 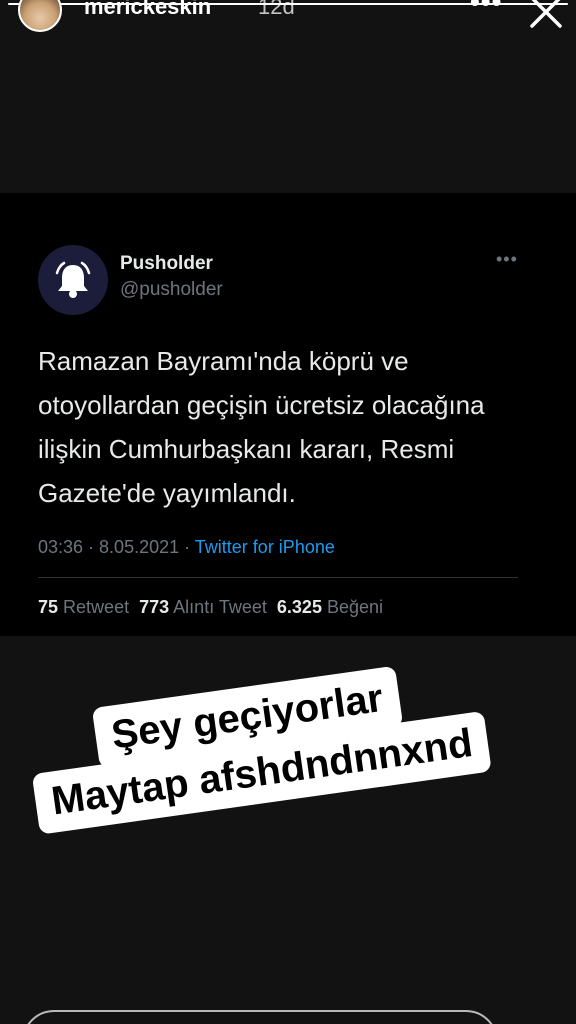 I want to click on tweet-meta: 03:36 · 8.05.2021 · Twitter for iPhone, so click(x=186, y=547).